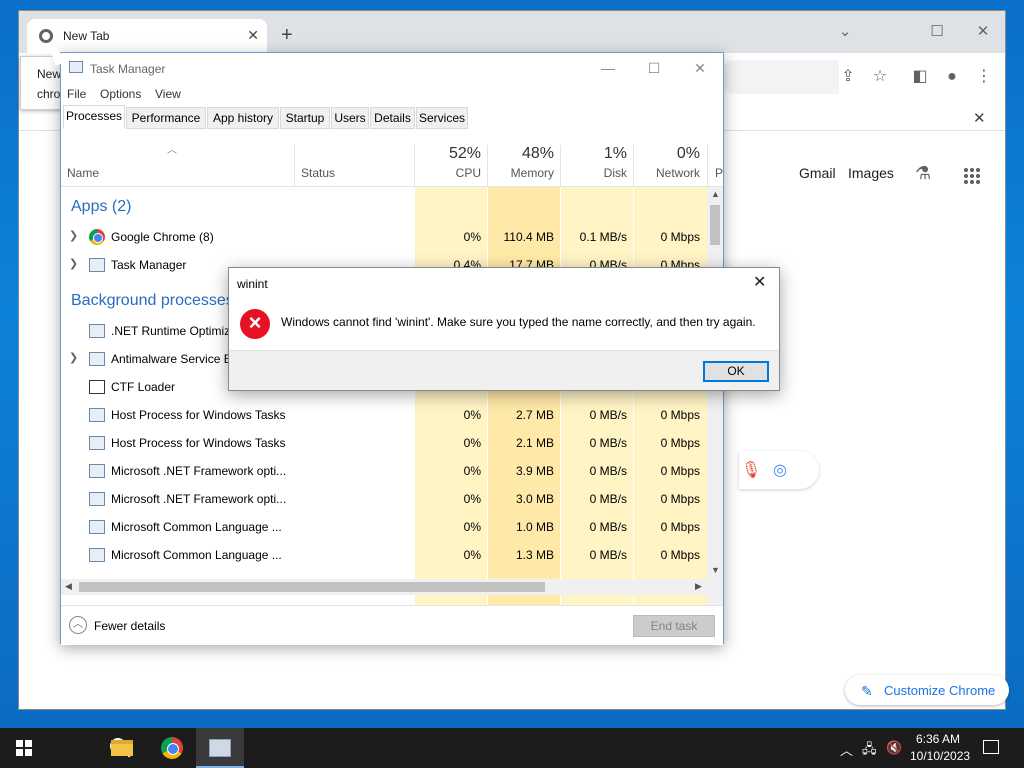 Image resolution: width=1024 pixels, height=768 pixels. I want to click on scroll-right-icon: ▶, so click(698, 586).